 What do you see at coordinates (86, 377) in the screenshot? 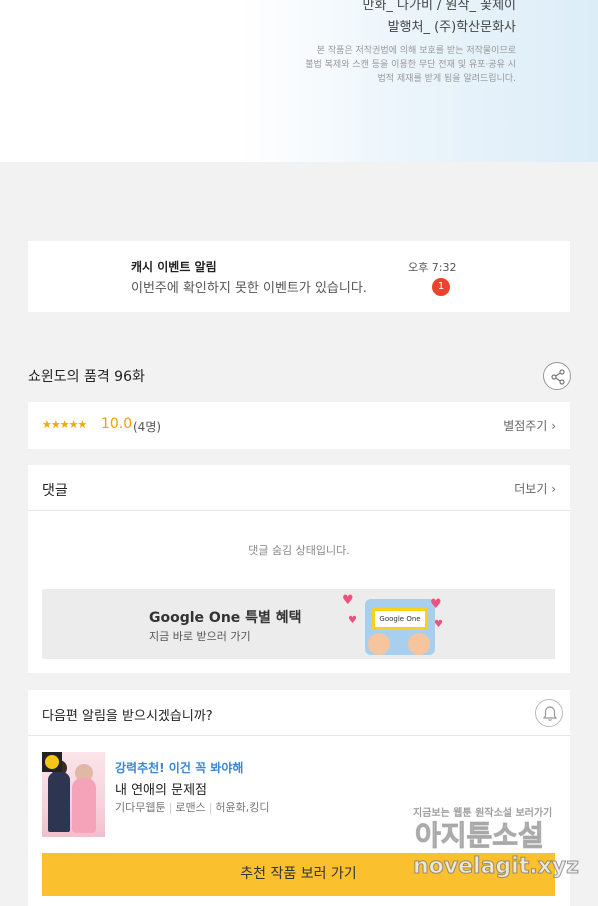
I see `episode-title: 쇼윈도의 품격 96화` at bounding box center [86, 377].